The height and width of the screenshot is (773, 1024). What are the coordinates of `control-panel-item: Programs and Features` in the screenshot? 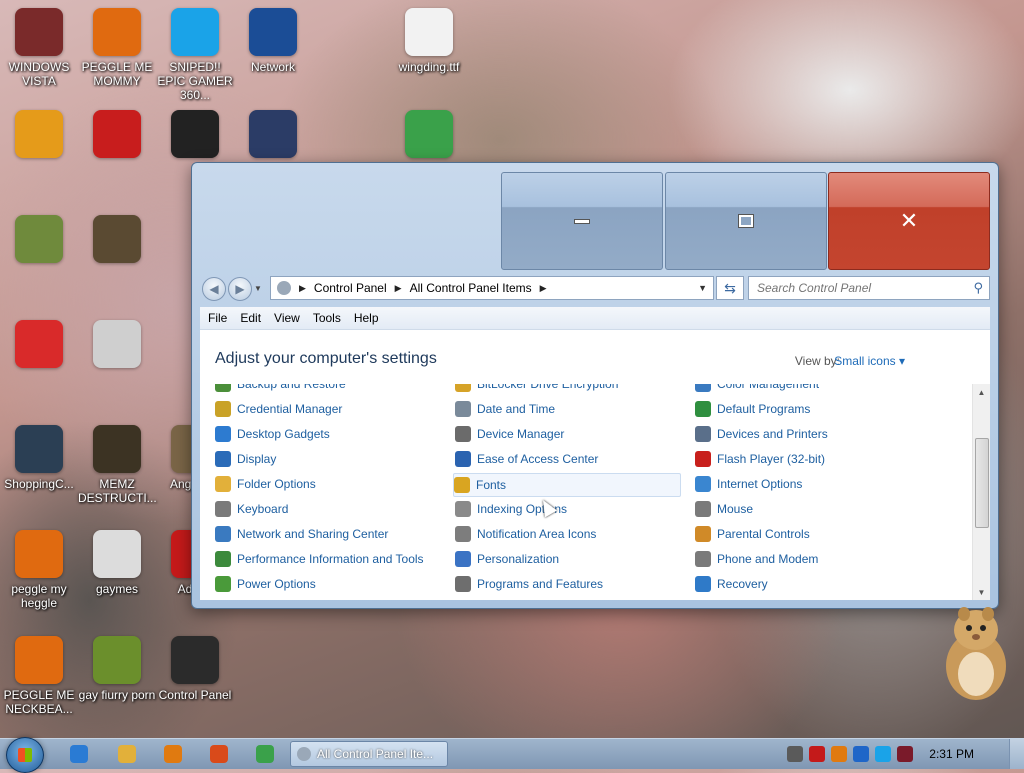 It's located at (529, 584).